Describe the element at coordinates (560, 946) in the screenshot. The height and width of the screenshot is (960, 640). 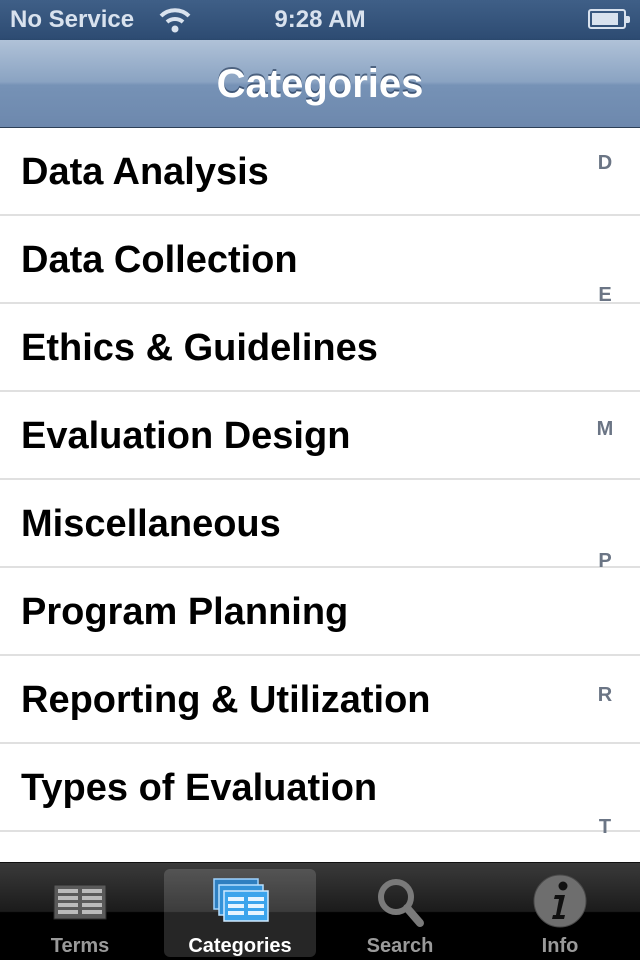
I see `tab-label: Info` at that location.